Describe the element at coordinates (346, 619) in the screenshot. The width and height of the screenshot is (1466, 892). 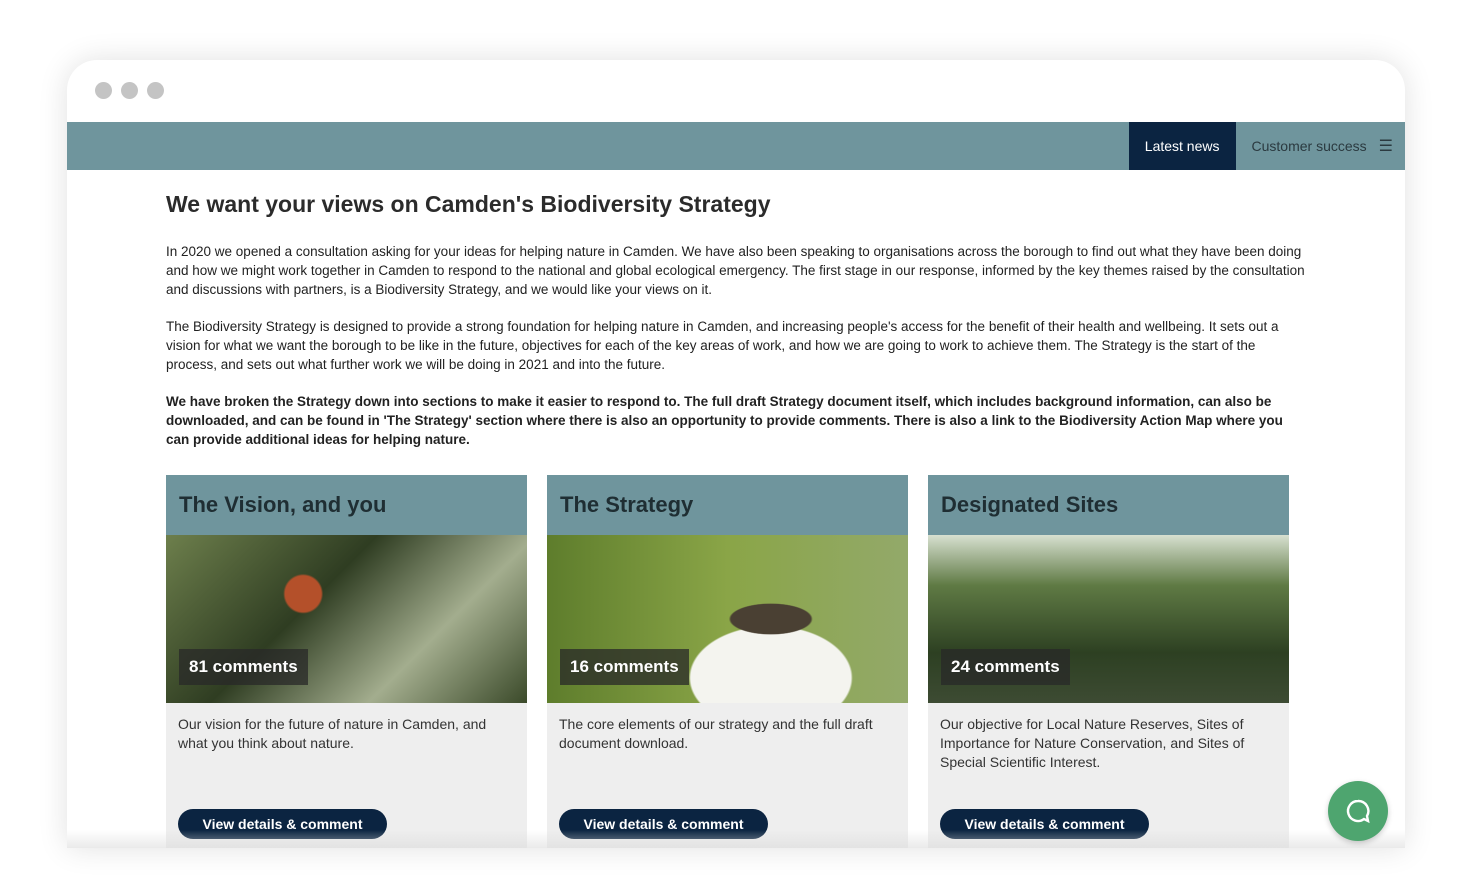
I see `robin-image: 81 comments` at that location.